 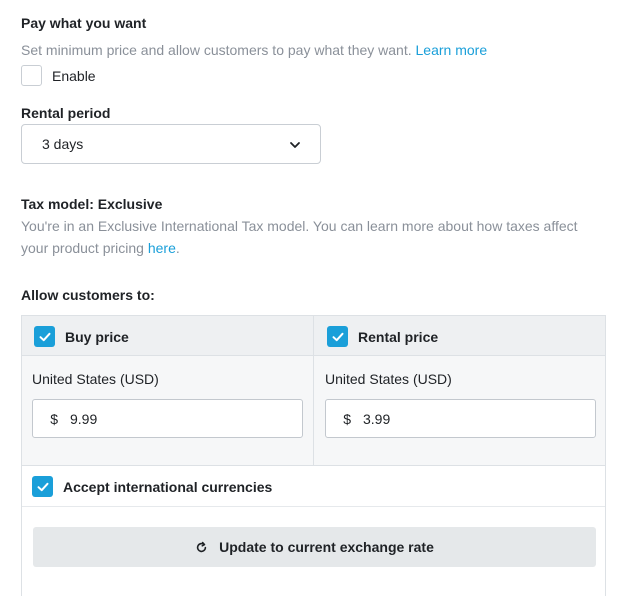 I want to click on rental-price-column: Rental price United States (USD) $ 3.99, so click(x=459, y=390).